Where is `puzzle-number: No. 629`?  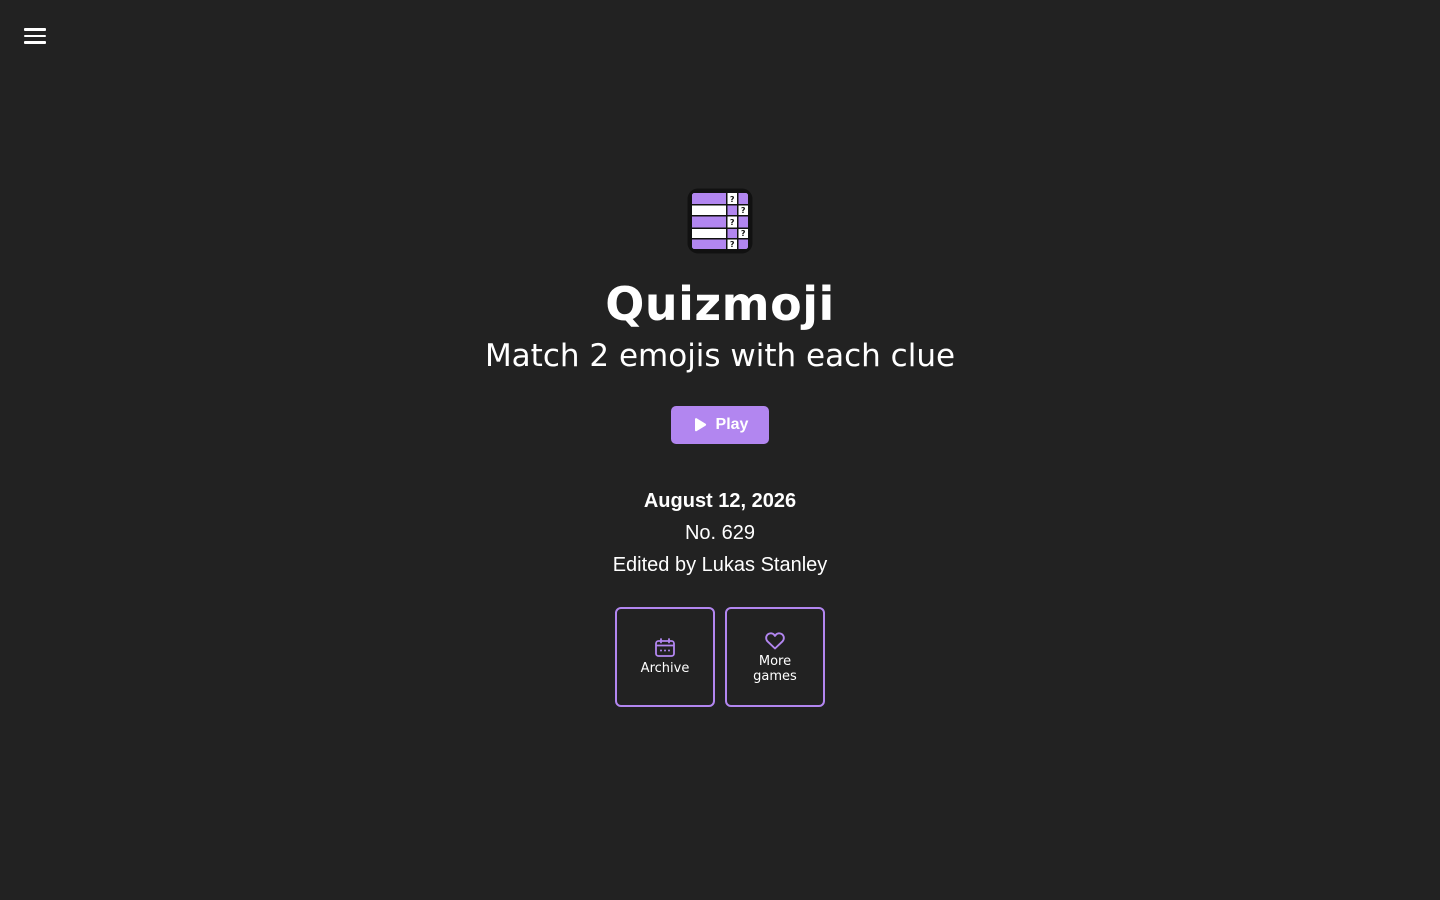 puzzle-number: No. 629 is located at coordinates (720, 533).